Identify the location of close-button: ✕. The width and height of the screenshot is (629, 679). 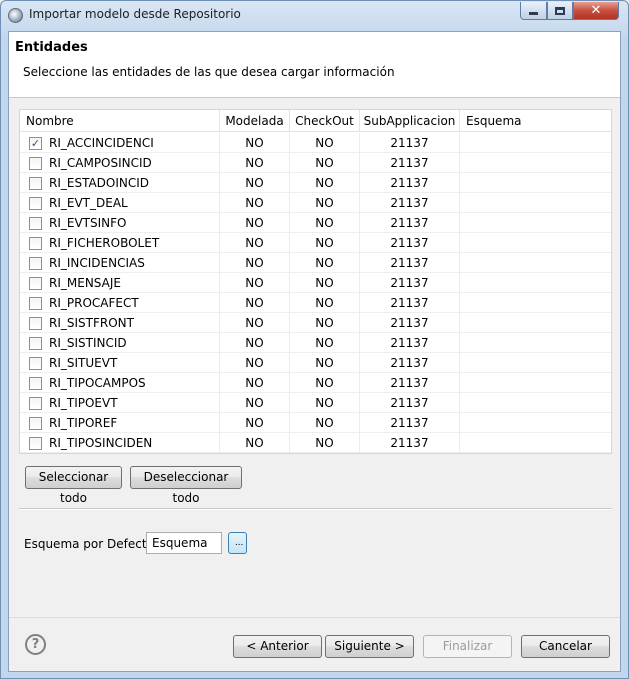
(596, 11).